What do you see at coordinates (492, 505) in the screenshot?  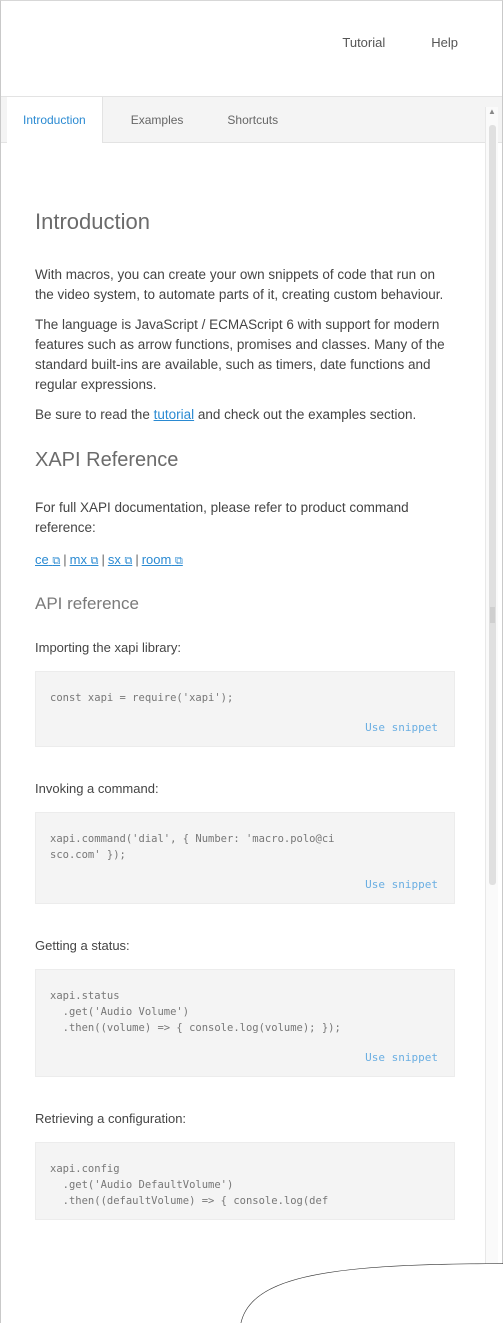 I see `scrollbar-thumb` at bounding box center [492, 505].